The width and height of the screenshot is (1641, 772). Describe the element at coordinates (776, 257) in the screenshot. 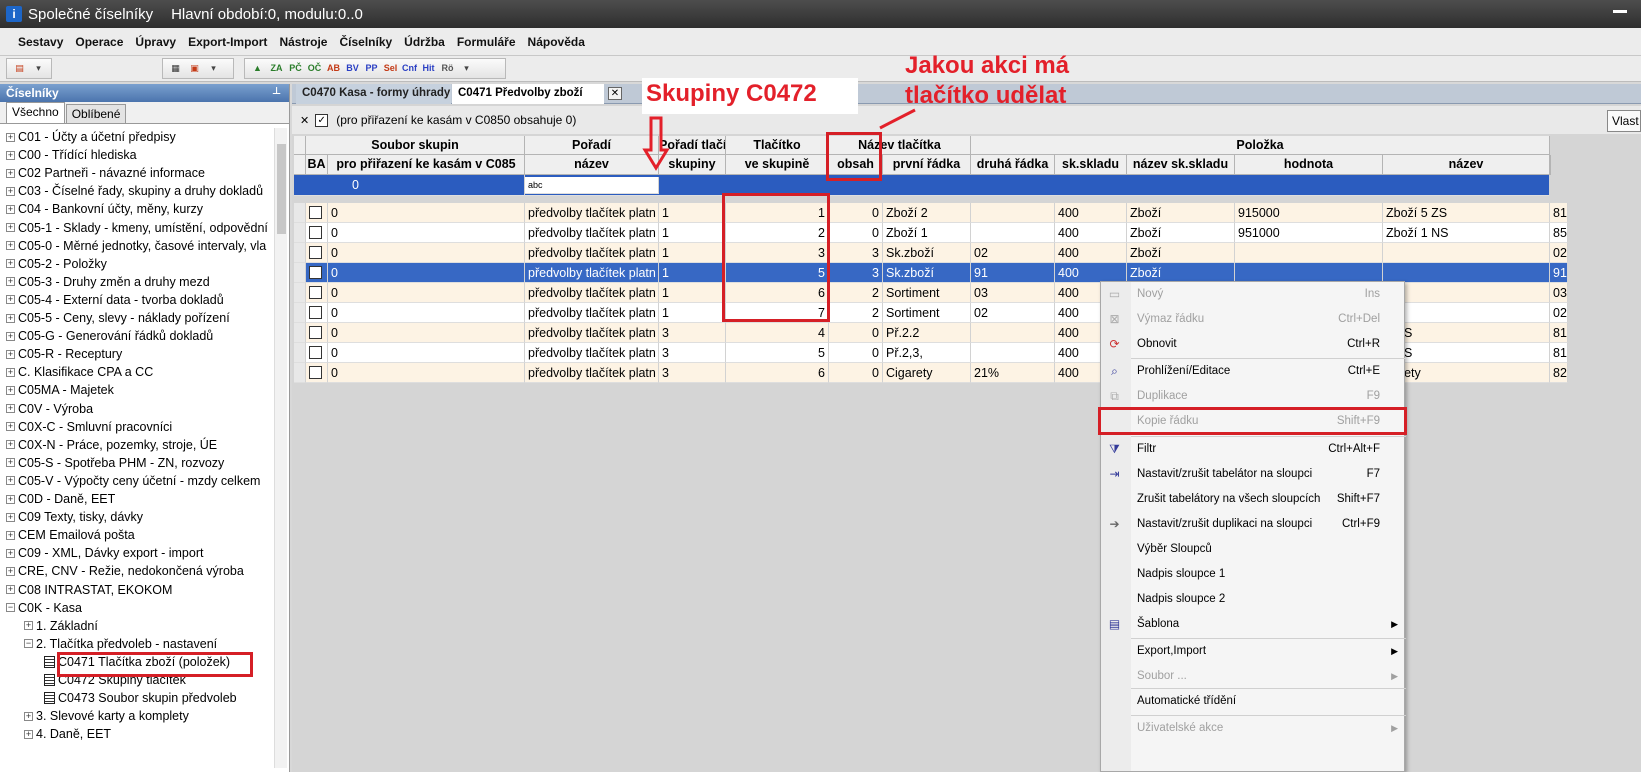

I see `annotation-box-poradi` at that location.